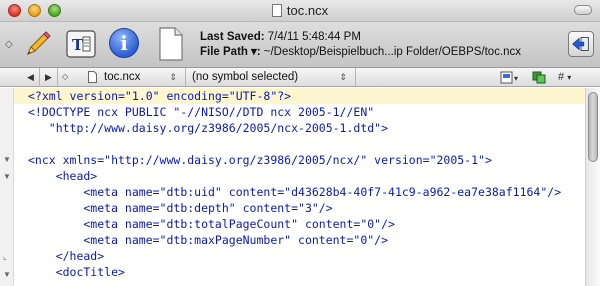  Describe the element at coordinates (299, 256) in the screenshot. I see `code-line: </head>` at that location.